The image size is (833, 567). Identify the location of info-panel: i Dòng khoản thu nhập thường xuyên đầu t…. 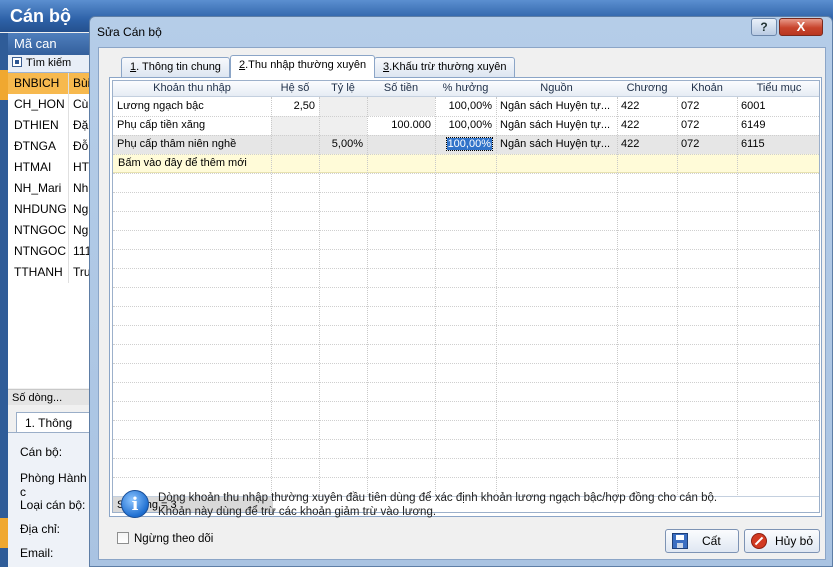
(467, 505).